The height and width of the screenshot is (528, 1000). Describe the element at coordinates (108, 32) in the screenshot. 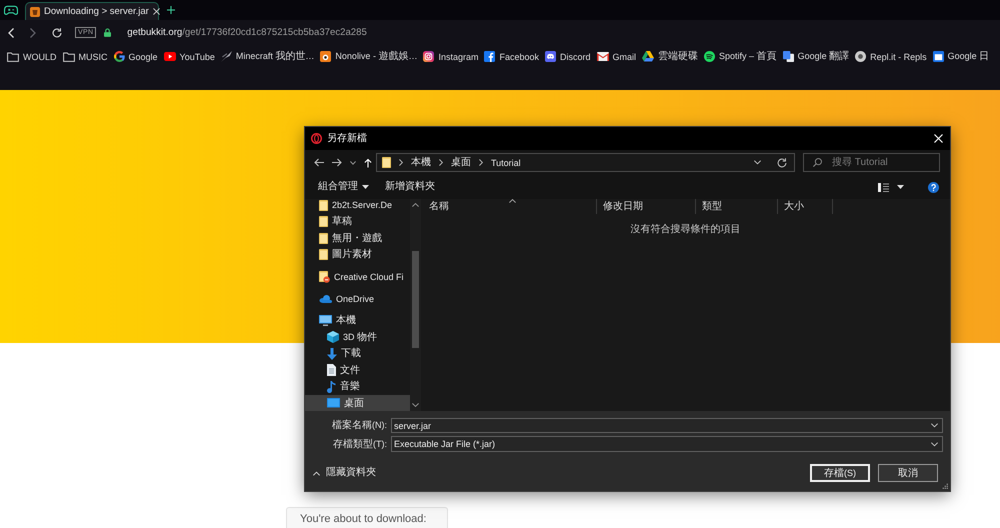

I see `lock-icon` at that location.